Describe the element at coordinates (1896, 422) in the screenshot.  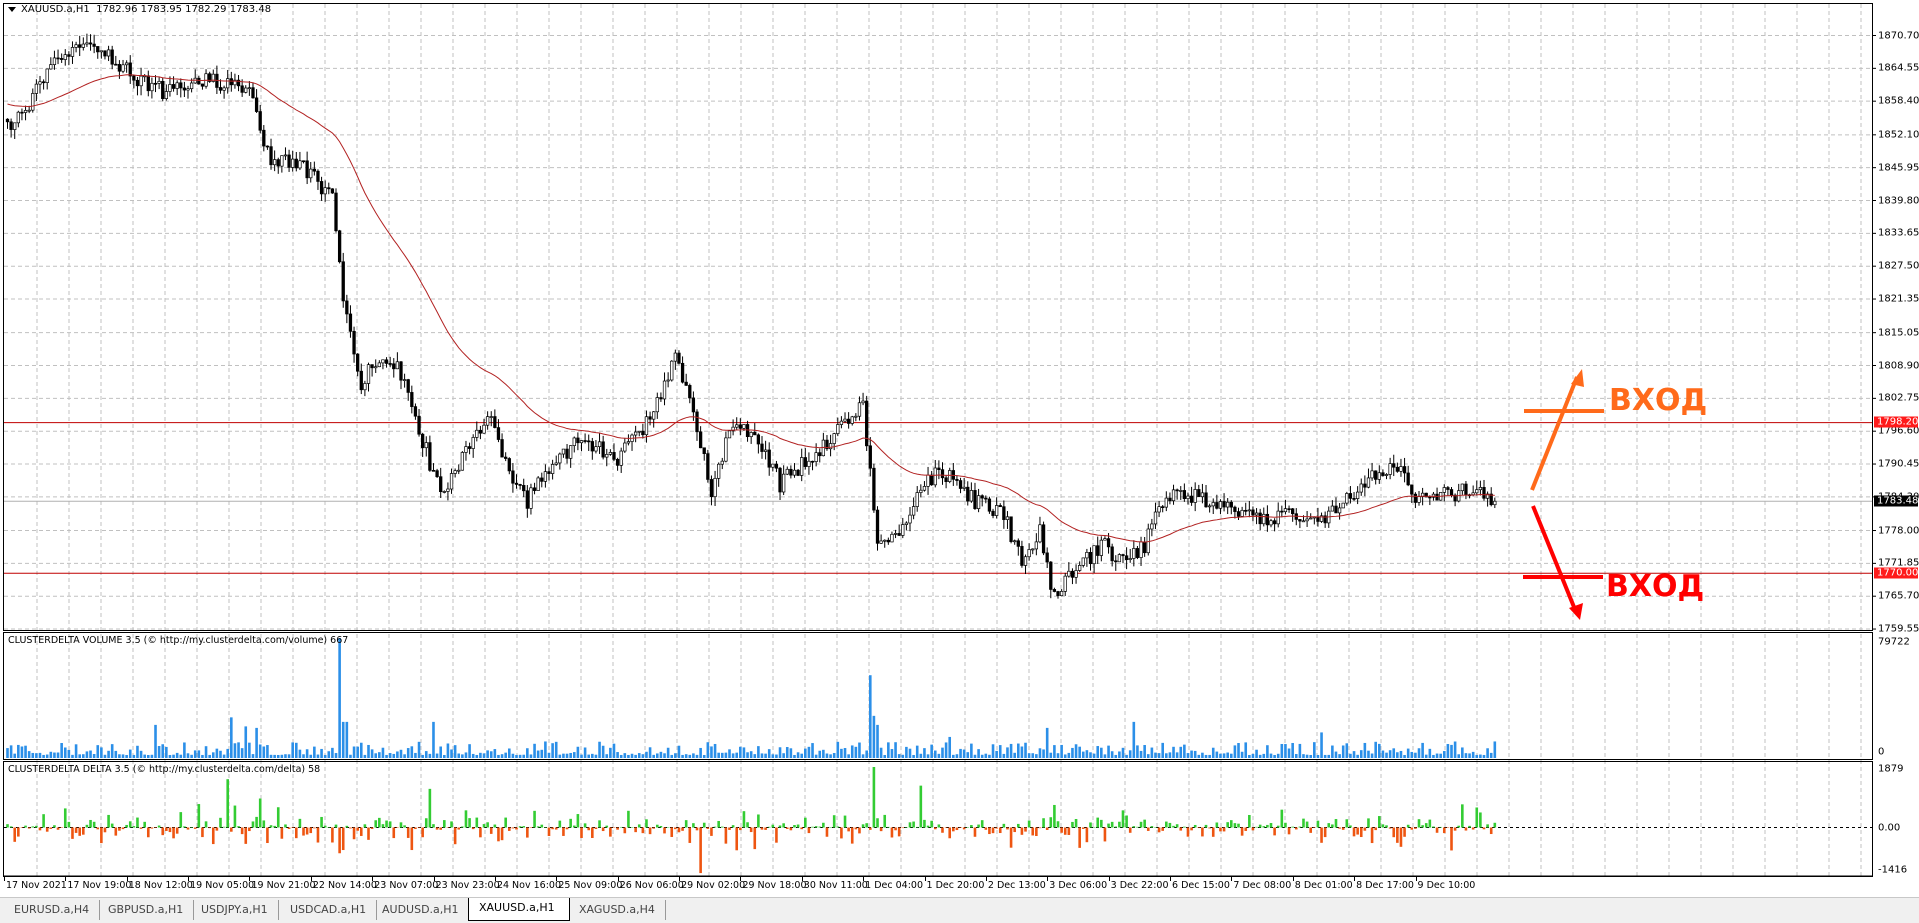
I see `upper-level-tag: 1798.20` at that location.